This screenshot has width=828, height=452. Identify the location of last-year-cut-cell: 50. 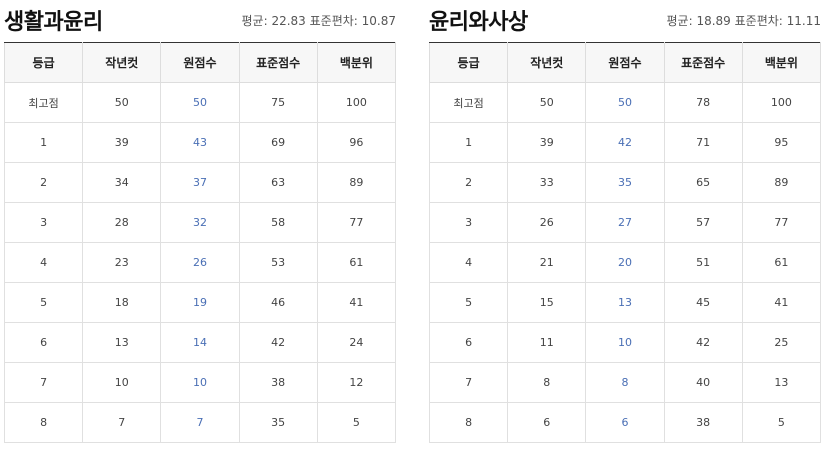
(122, 102).